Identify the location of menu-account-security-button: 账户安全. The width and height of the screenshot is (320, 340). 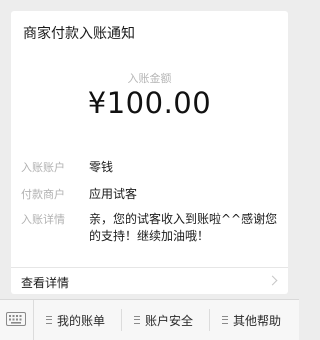
(165, 320).